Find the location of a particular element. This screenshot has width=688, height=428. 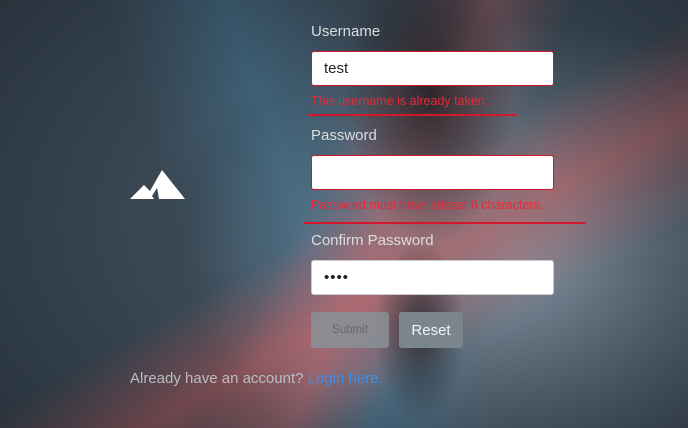

confirm-password-masked-value: •••• is located at coordinates (337, 277).